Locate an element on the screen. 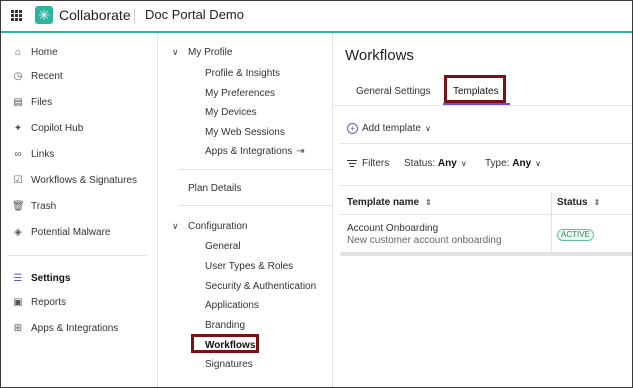 Image resolution: width=633 pixels, height=388 pixels. apps-icon: ⊞ is located at coordinates (18, 328).